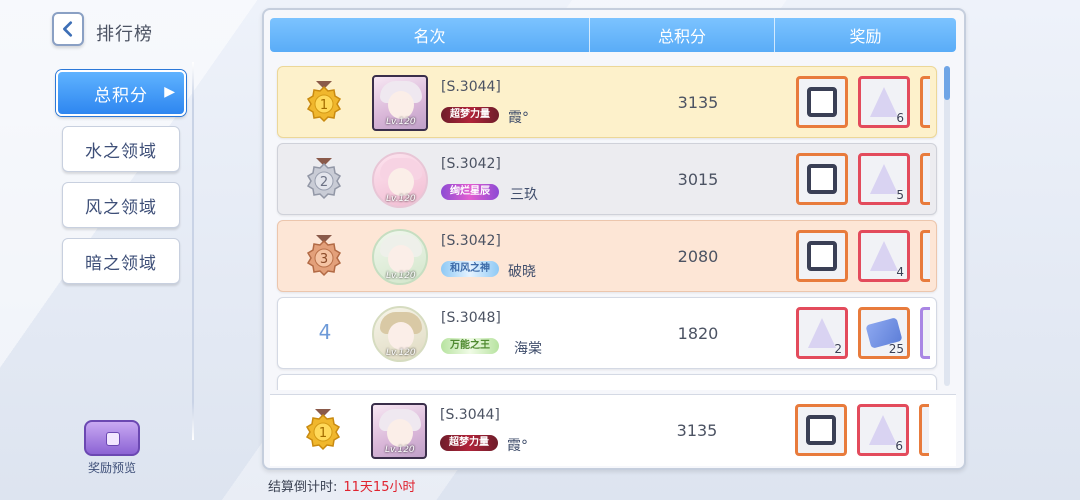 The image size is (1080, 500). What do you see at coordinates (324, 259) in the screenshot?
I see `medal-rank: 3` at bounding box center [324, 259].